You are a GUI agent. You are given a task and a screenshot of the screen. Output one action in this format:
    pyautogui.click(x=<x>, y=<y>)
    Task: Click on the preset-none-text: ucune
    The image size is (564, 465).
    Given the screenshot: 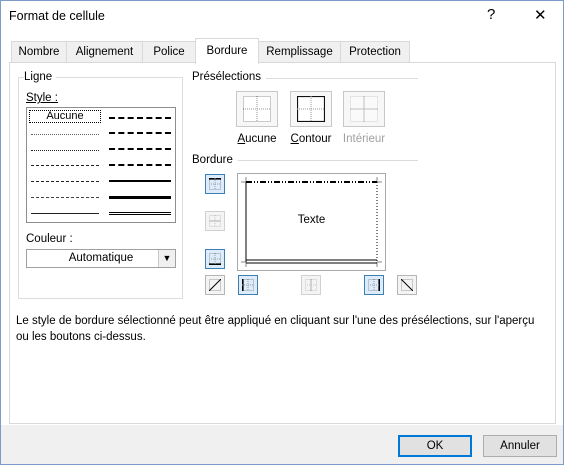 What is the action you would take?
    pyautogui.click(x=261, y=139)
    